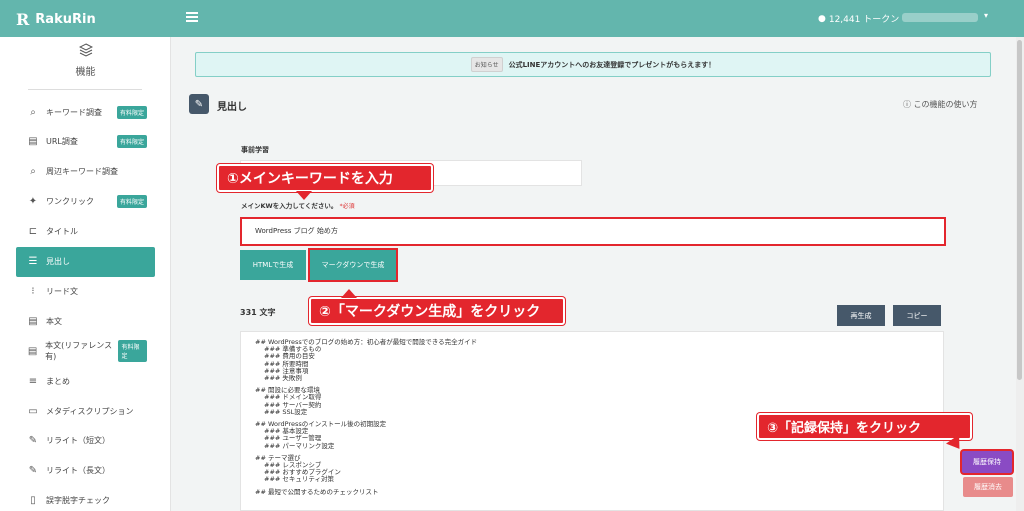 This screenshot has width=1024, height=511. Describe the element at coordinates (33, 172) in the screenshot. I see `related-keyword-icon: ⌕` at that location.